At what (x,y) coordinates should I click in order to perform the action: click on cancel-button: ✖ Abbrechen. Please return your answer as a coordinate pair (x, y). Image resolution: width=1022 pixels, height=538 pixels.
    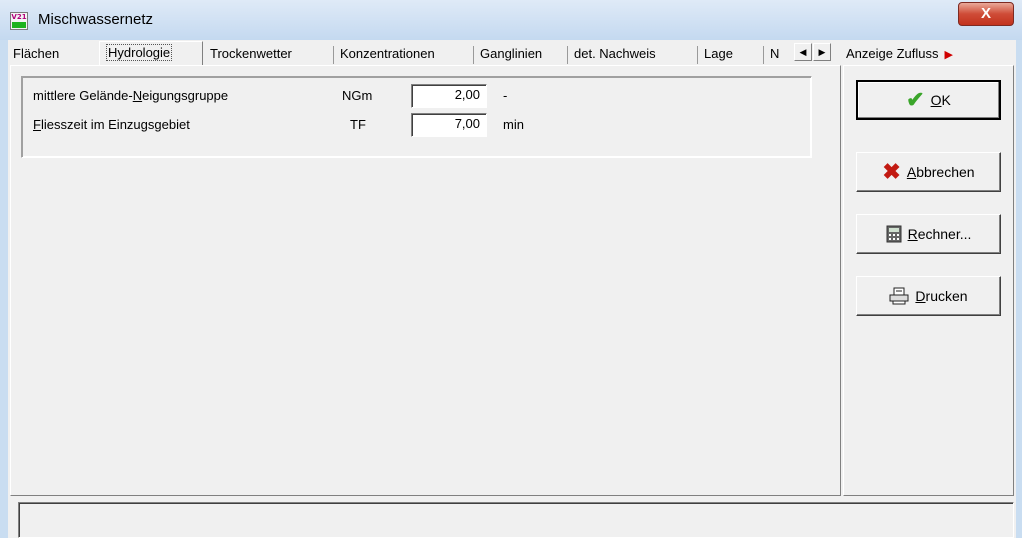
    Looking at the image, I should click on (928, 172).